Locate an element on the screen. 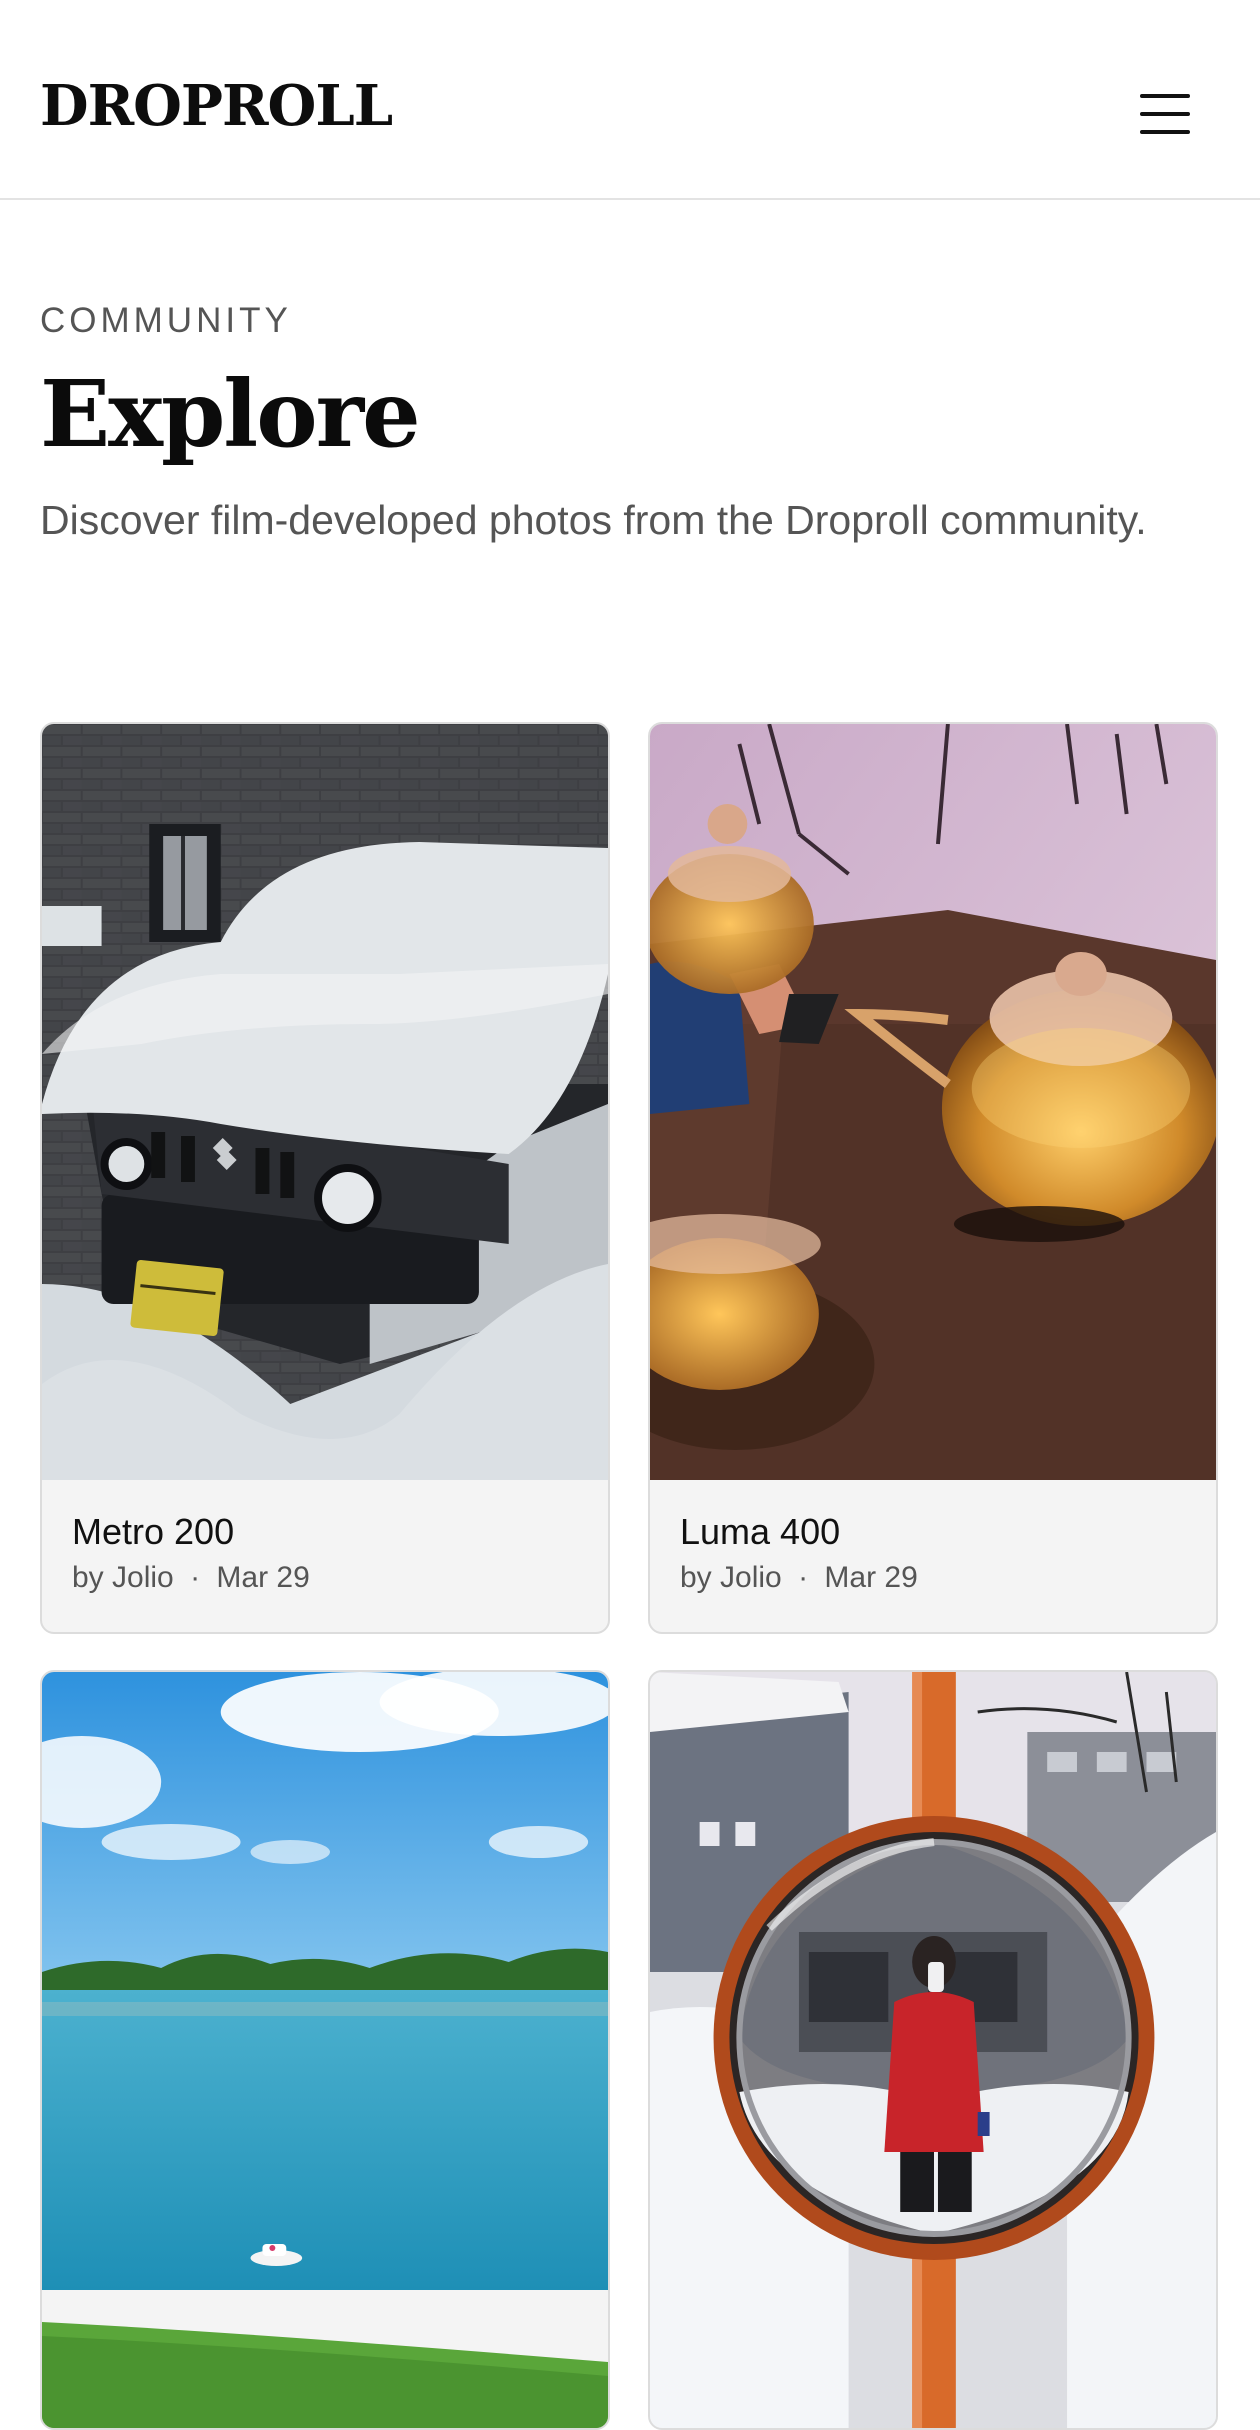 Image resolution: width=1260 pixels, height=2430 pixels. lake-image is located at coordinates (325, 2050).